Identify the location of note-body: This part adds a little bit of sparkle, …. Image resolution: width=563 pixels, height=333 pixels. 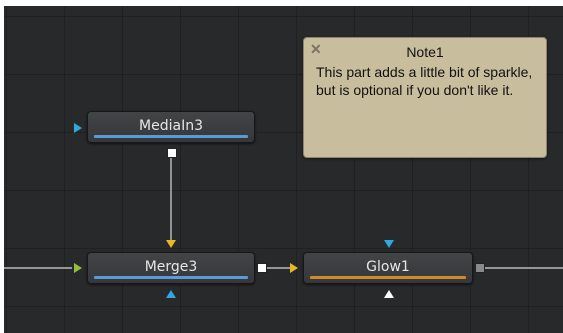
(427, 81).